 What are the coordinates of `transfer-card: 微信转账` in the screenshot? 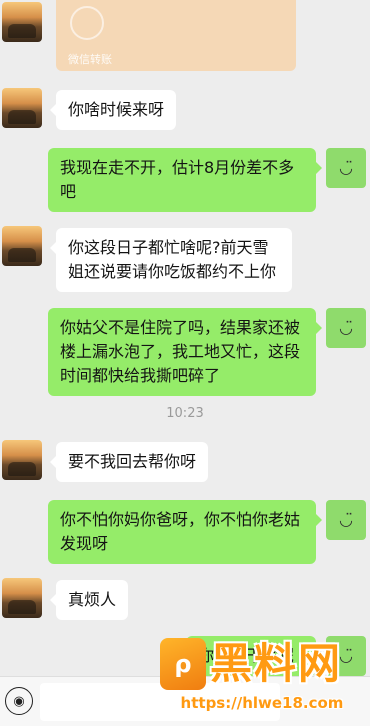 It's located at (176, 35).